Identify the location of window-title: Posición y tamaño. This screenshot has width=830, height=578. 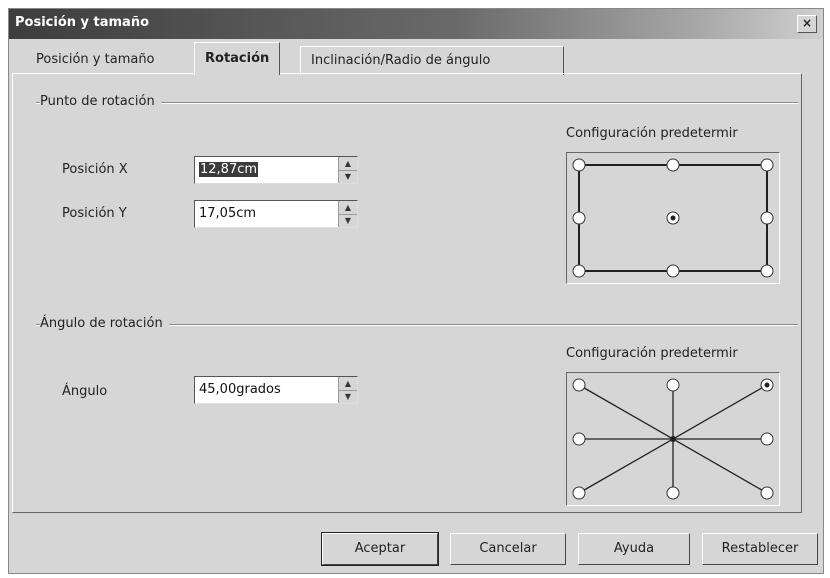
(82, 22).